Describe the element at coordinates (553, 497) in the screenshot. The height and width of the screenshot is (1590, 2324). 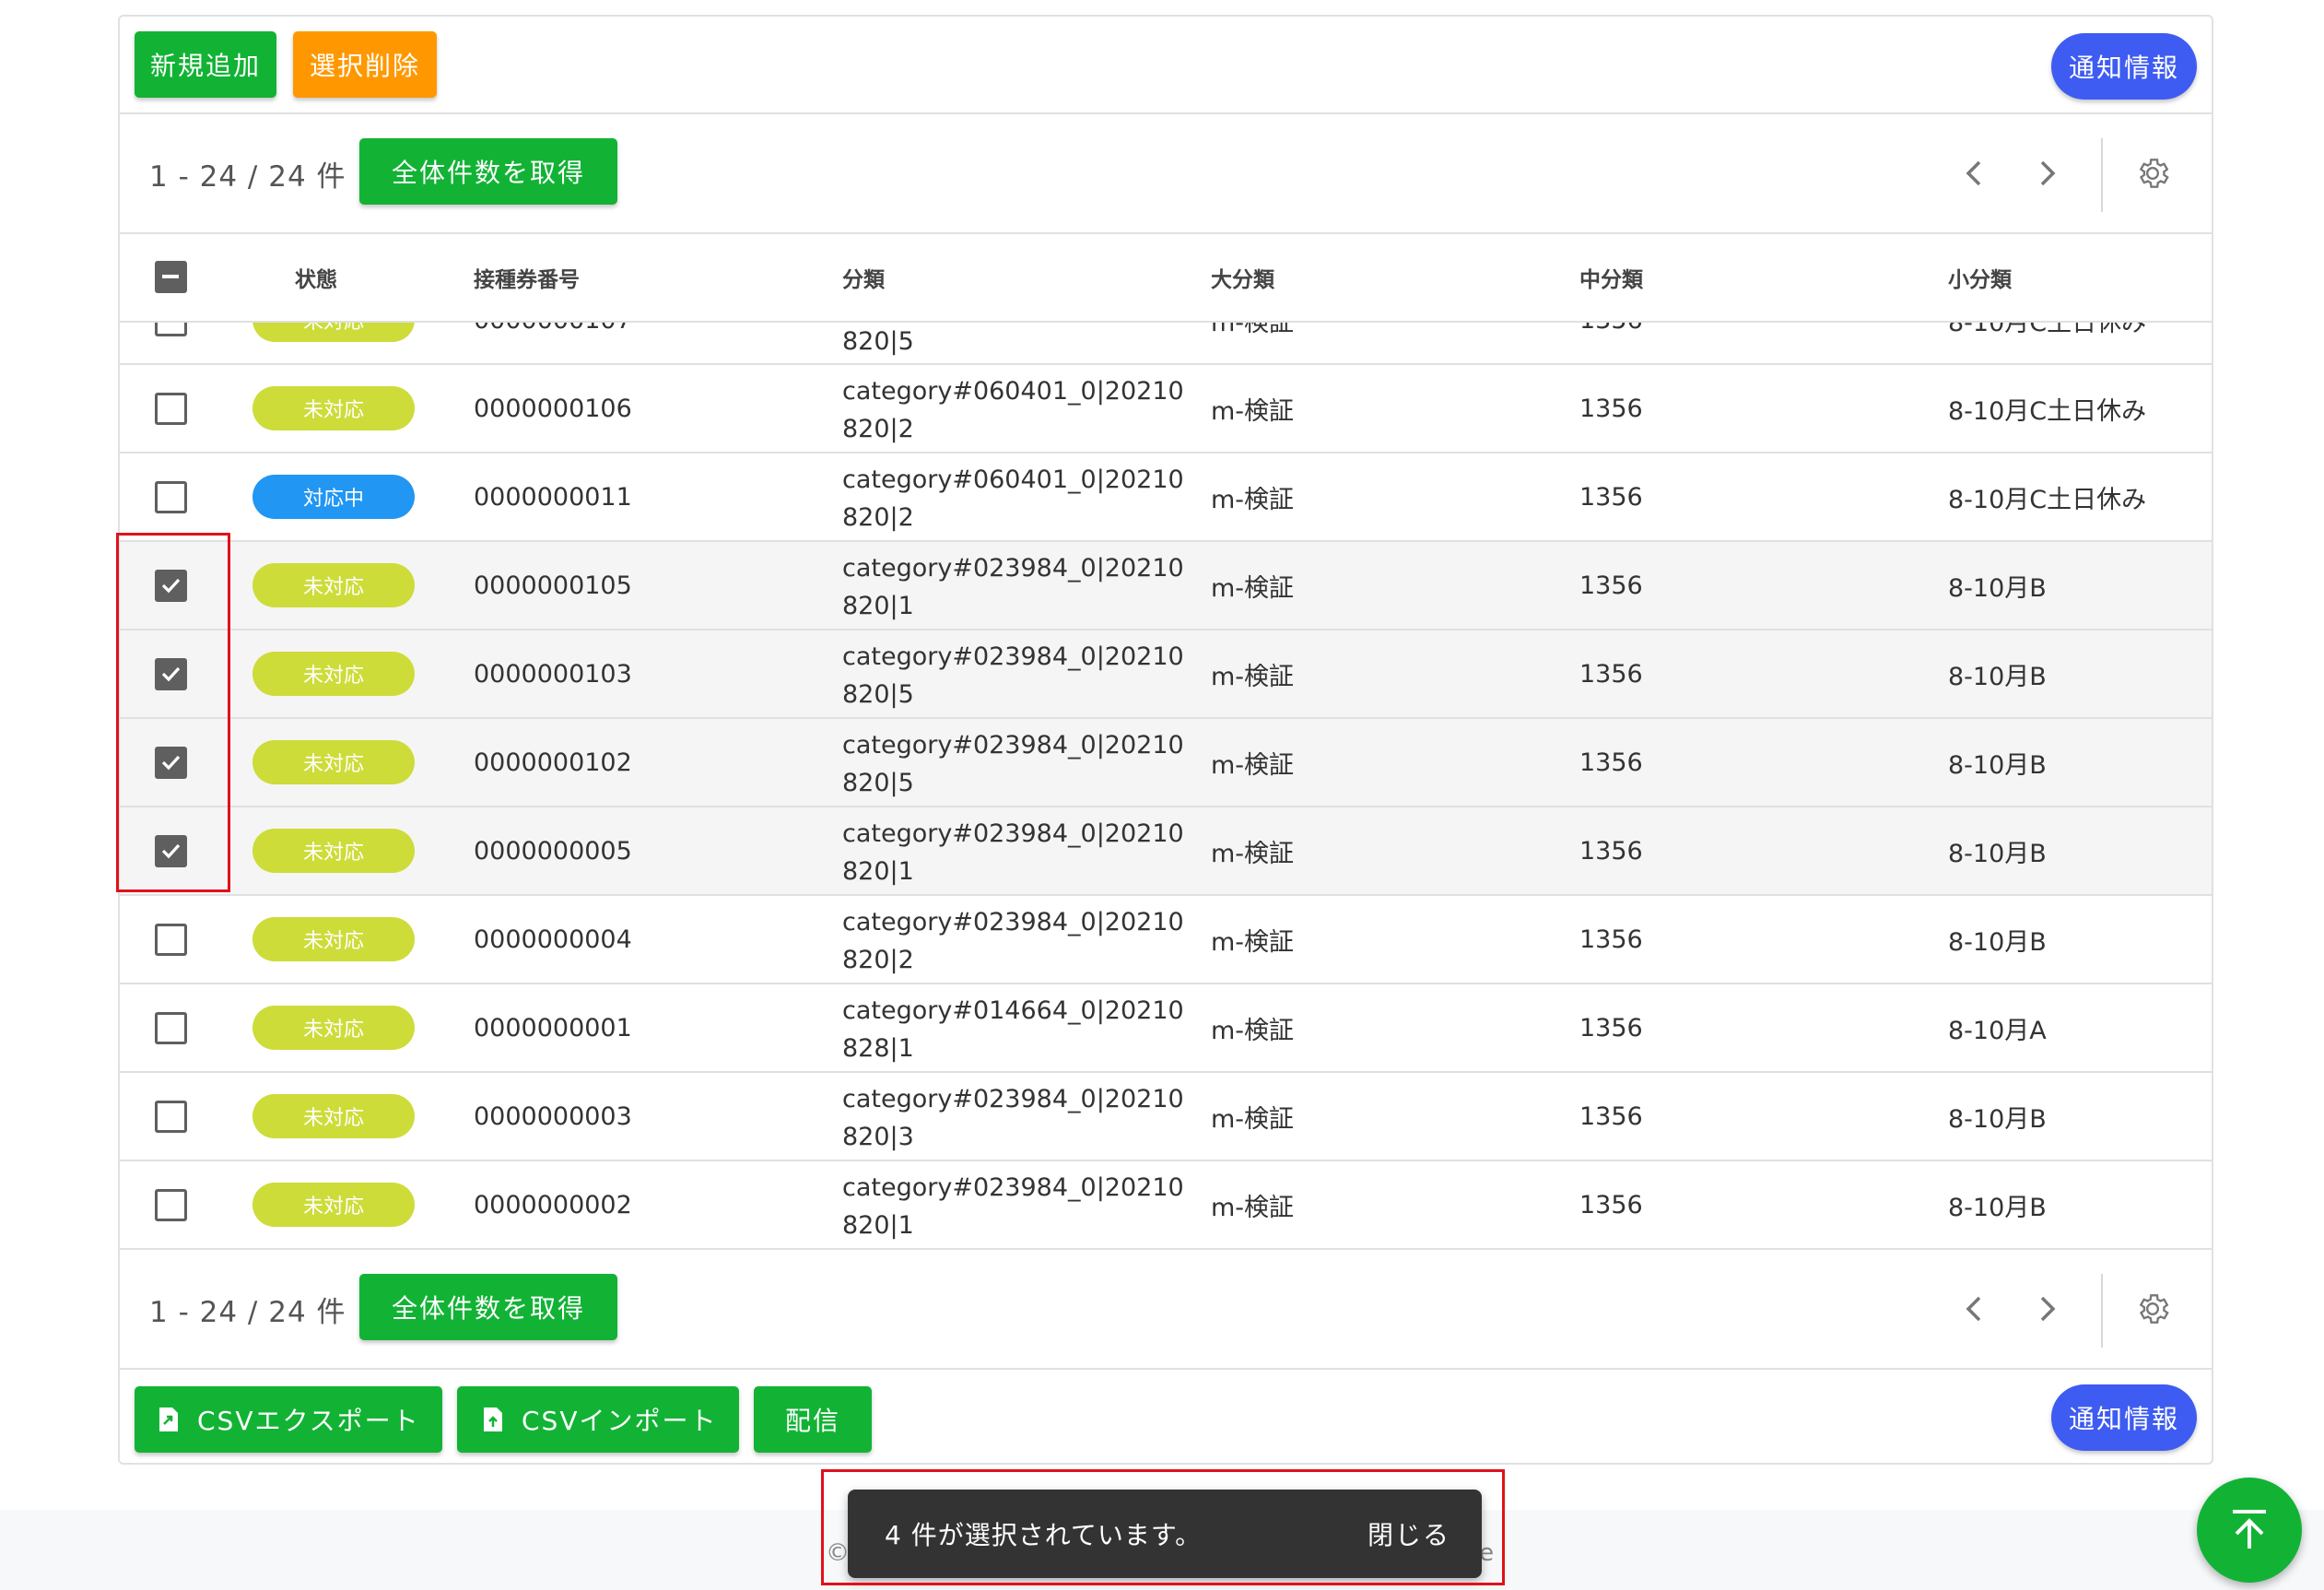
I see `ticket-number: 0000000011` at that location.